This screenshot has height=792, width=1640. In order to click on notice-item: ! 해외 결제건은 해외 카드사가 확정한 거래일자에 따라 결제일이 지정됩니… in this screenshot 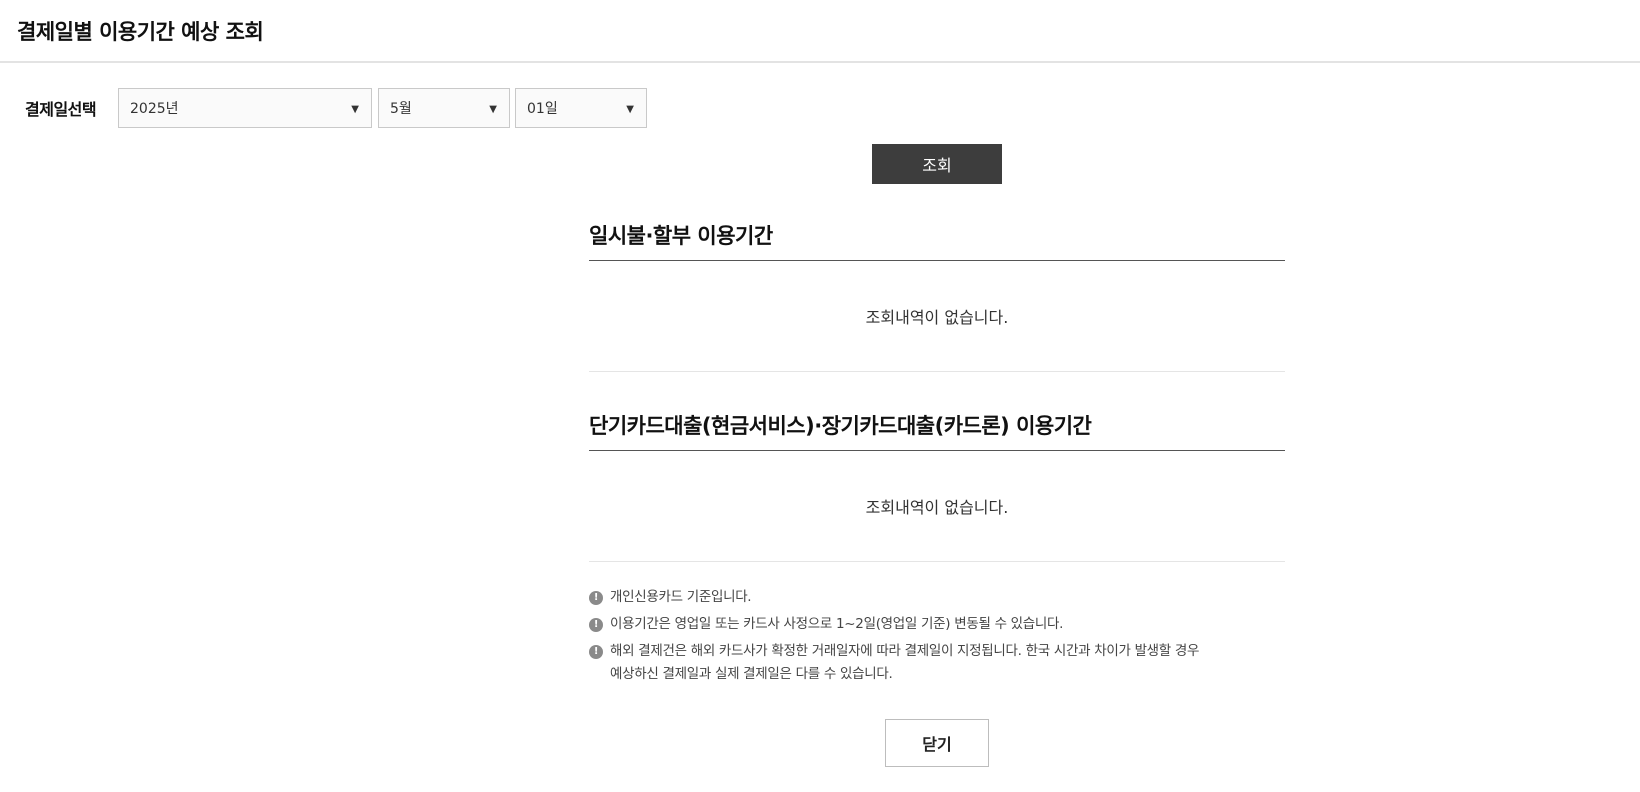, I will do `click(939, 663)`.